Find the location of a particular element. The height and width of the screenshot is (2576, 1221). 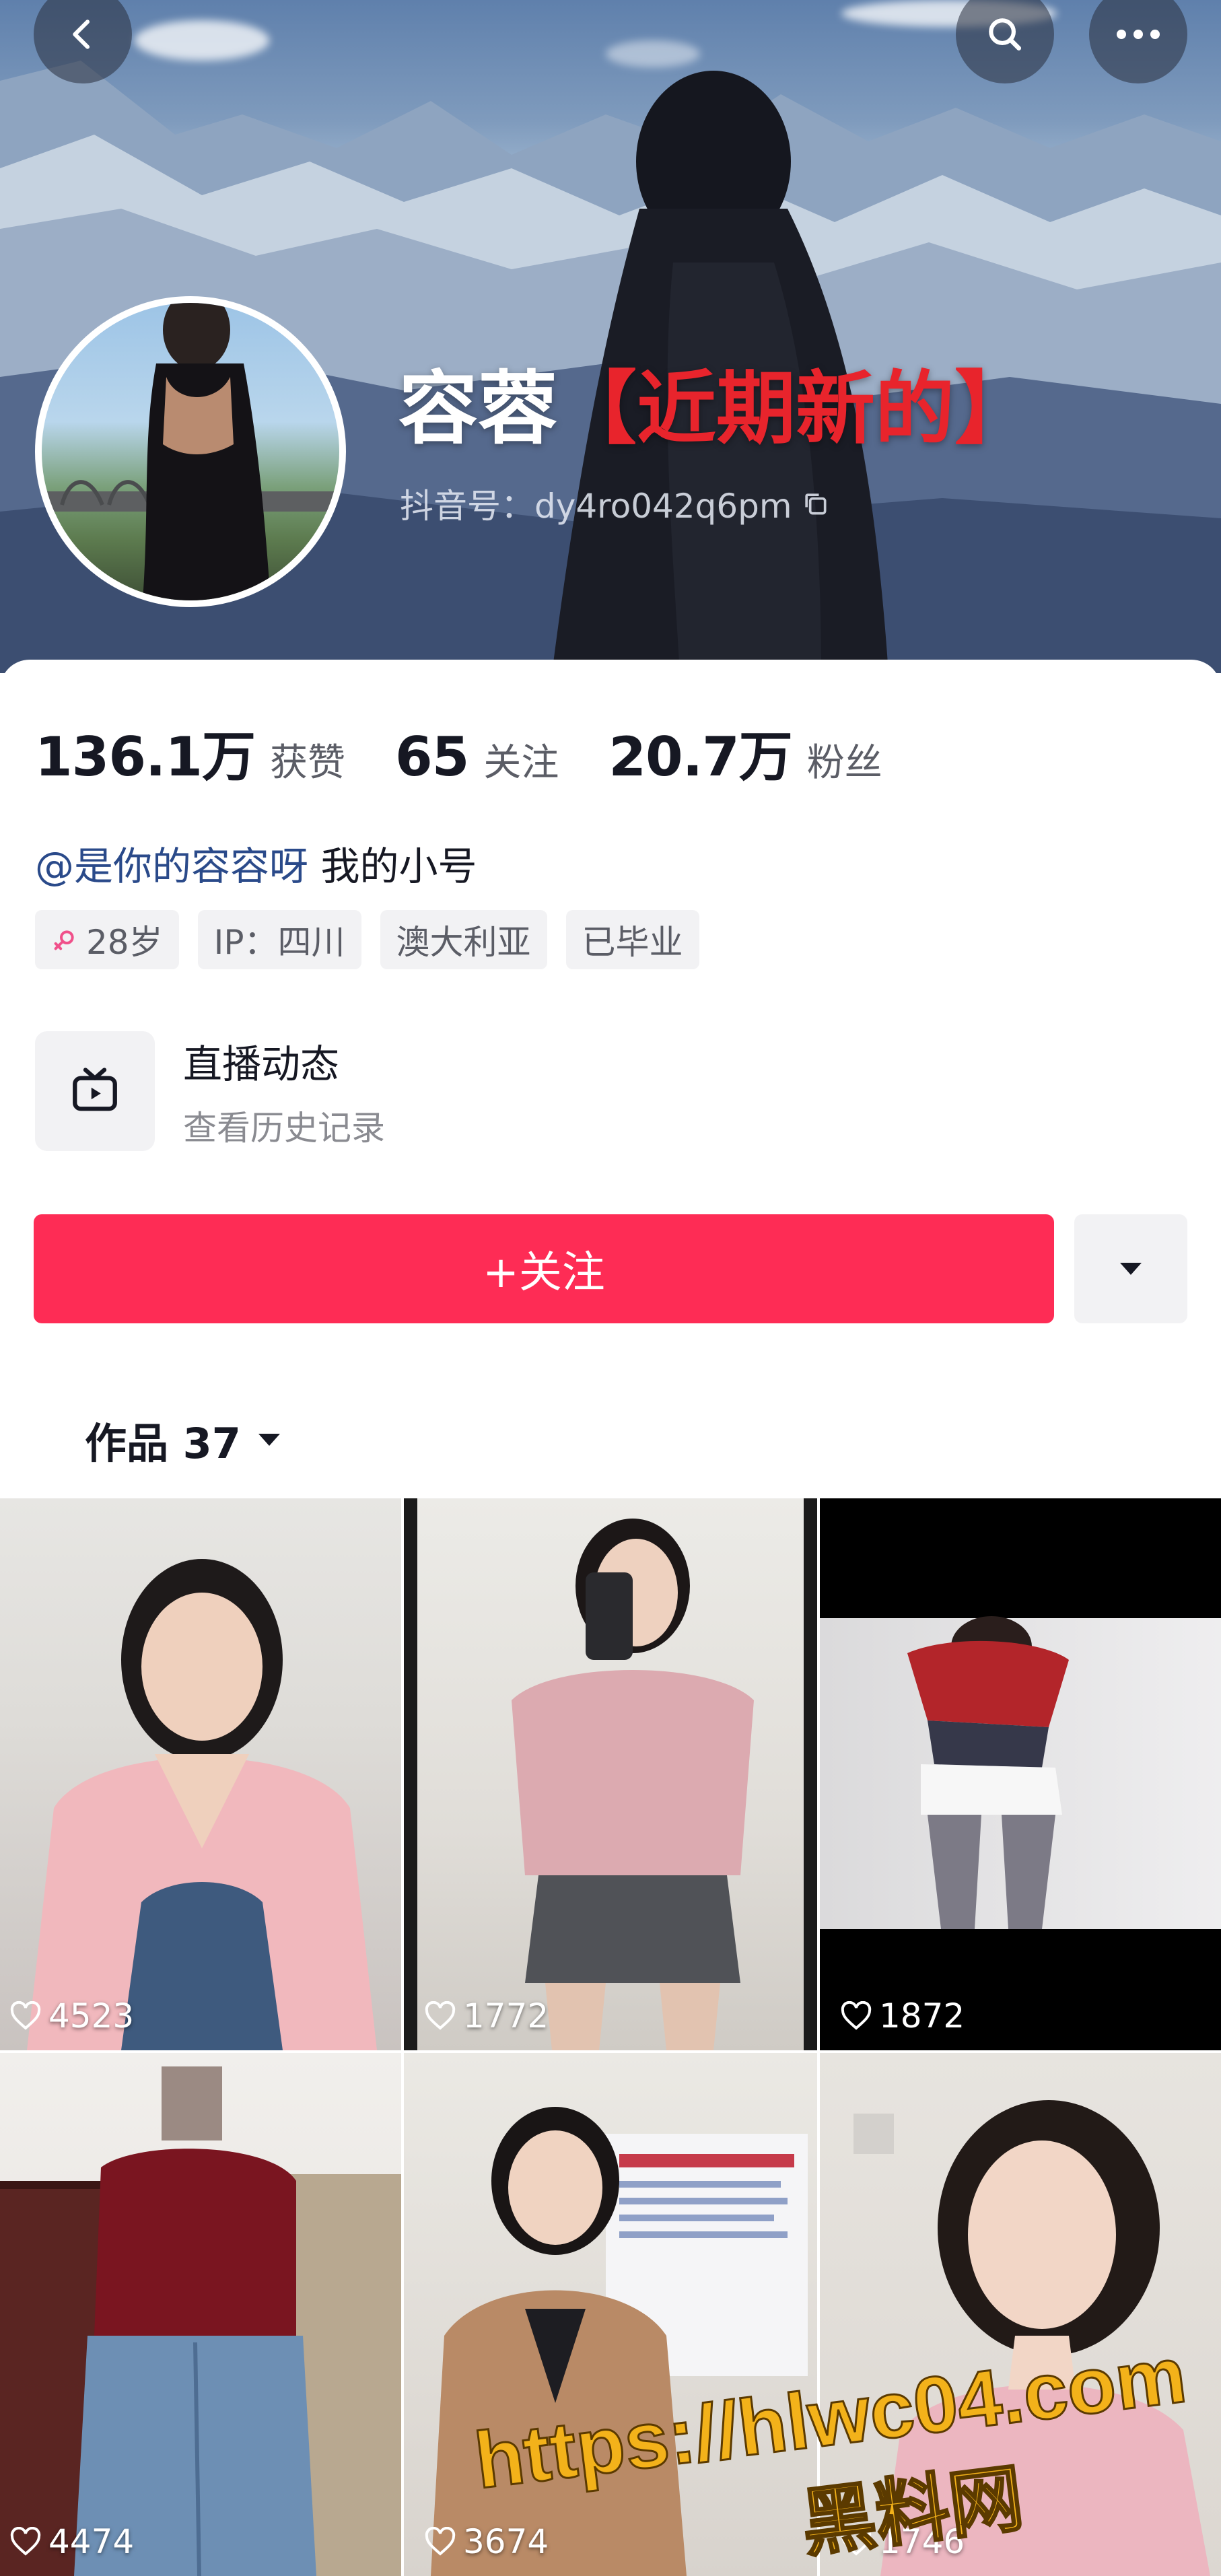

tab-works: 作品 37 is located at coordinates (184, 1439).